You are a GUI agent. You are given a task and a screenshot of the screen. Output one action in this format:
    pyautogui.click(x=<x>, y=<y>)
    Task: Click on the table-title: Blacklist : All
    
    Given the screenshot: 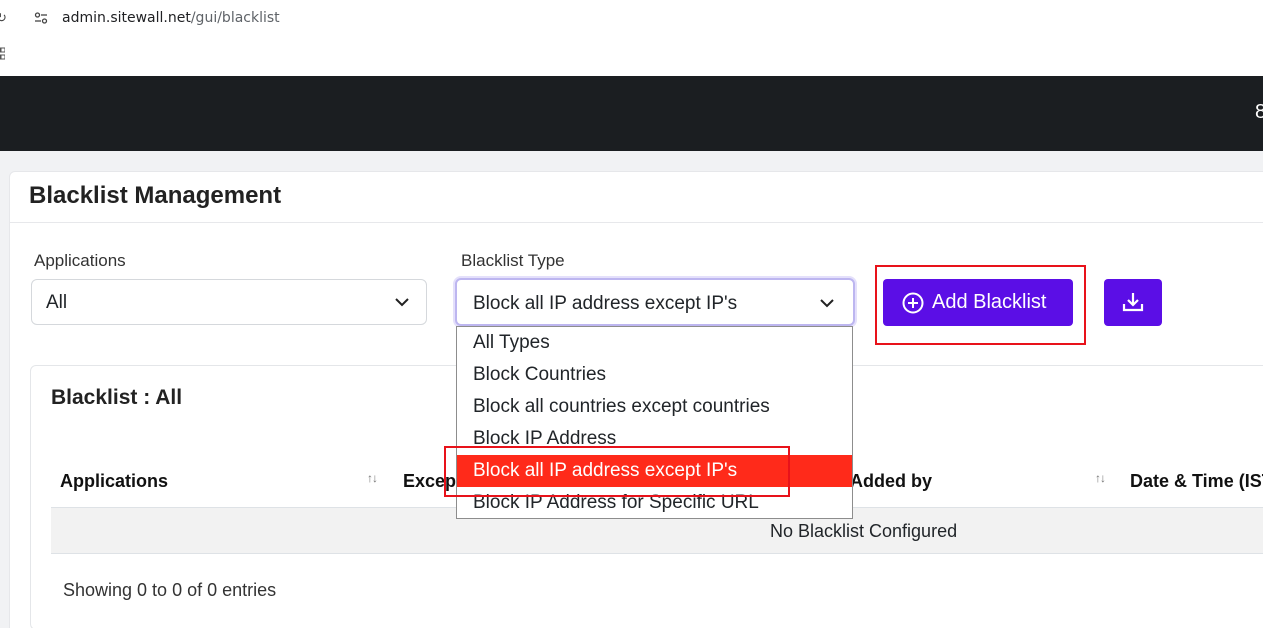 What is the action you would take?
    pyautogui.click(x=117, y=397)
    